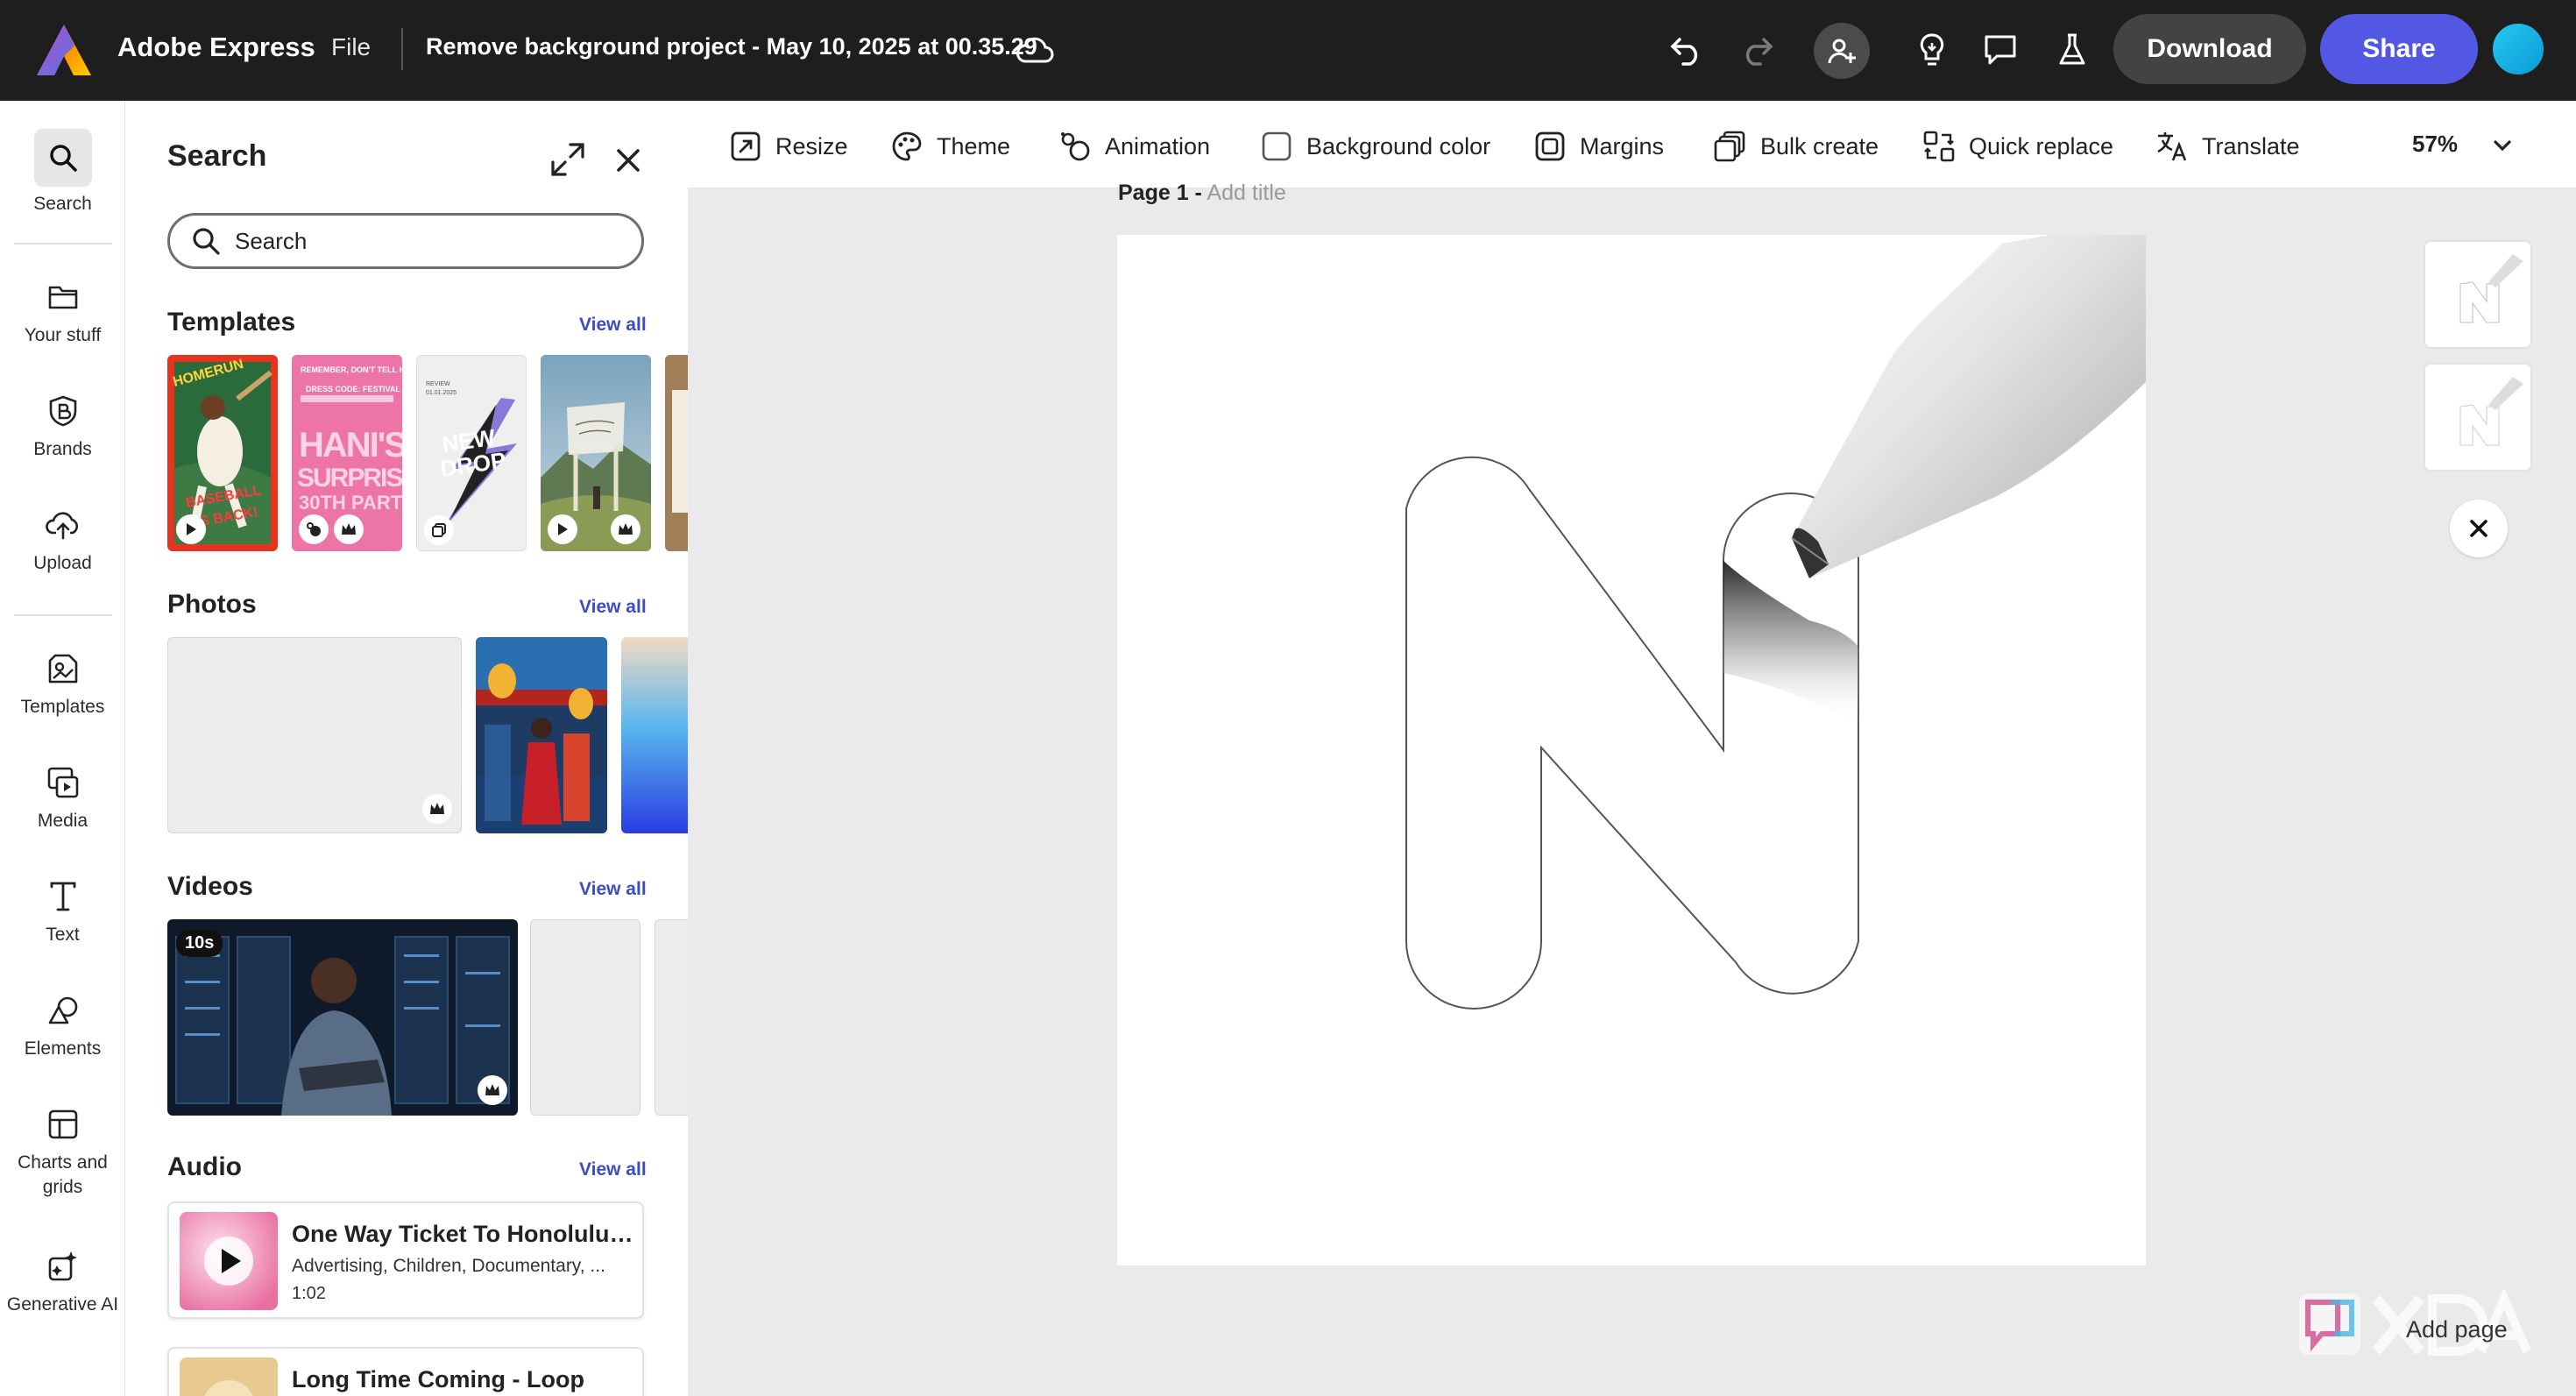 The image size is (2576, 1396). What do you see at coordinates (1686, 50) in the screenshot?
I see `undo-icon` at bounding box center [1686, 50].